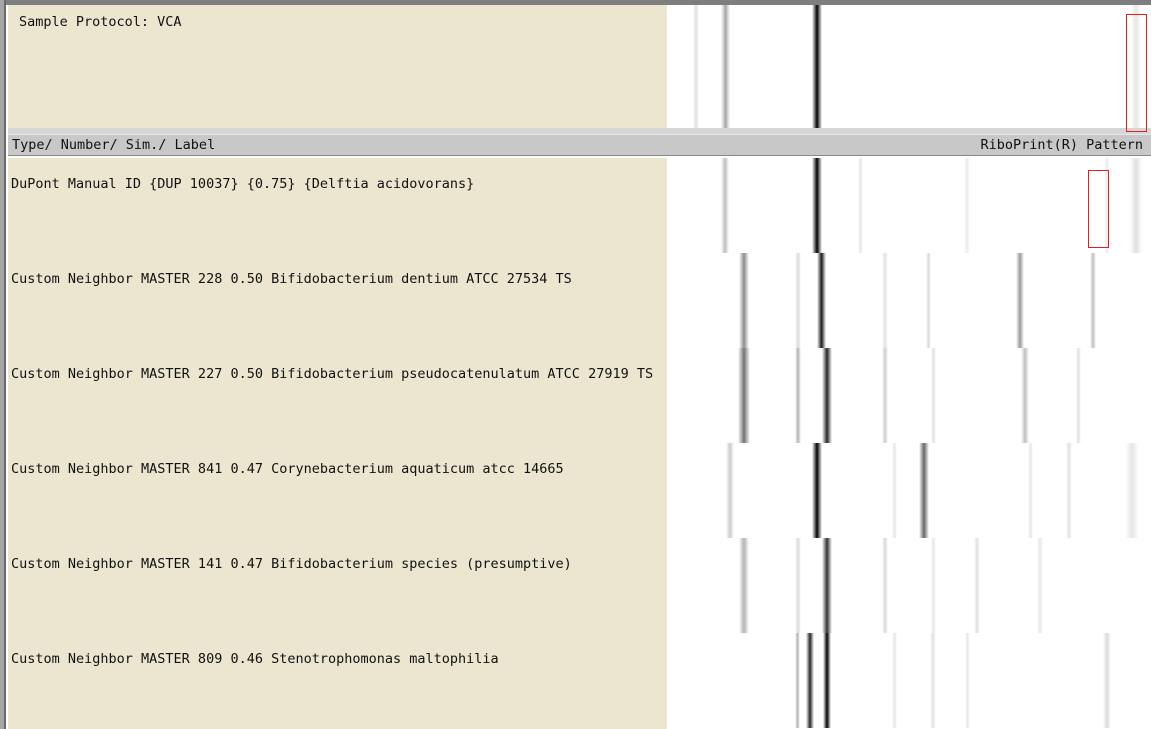 This screenshot has height=729, width=1151. What do you see at coordinates (114, 145) in the screenshot?
I see `column-header-label: Type/ Number/ Sim./ Label` at bounding box center [114, 145].